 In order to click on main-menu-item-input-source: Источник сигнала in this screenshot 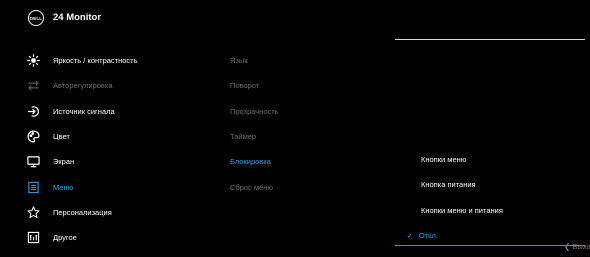, I will do `click(126, 111)`.